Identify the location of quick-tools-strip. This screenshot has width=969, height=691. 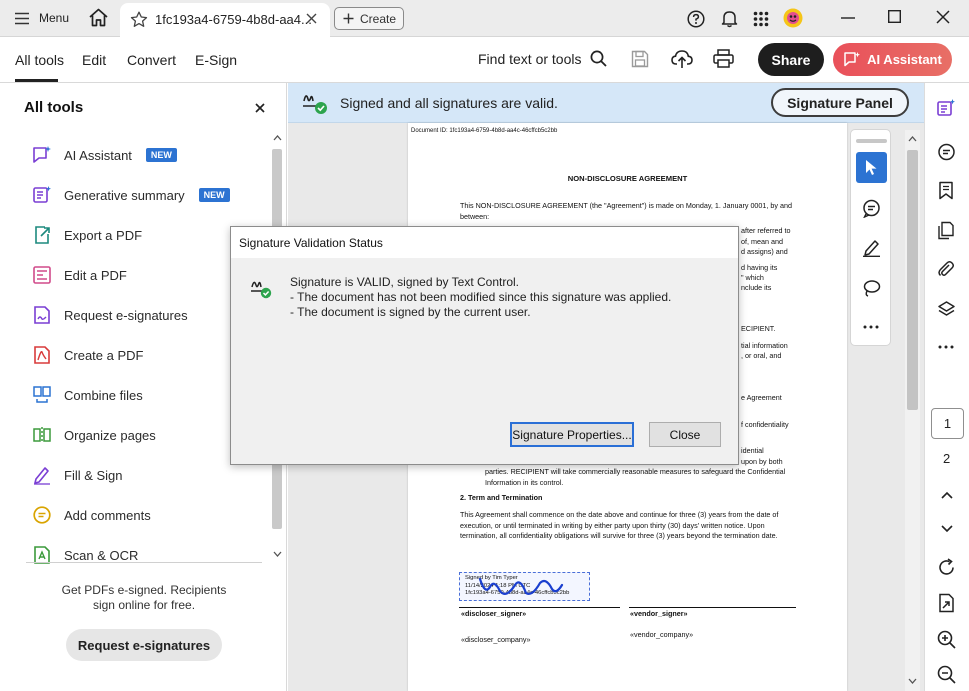
(870, 237).